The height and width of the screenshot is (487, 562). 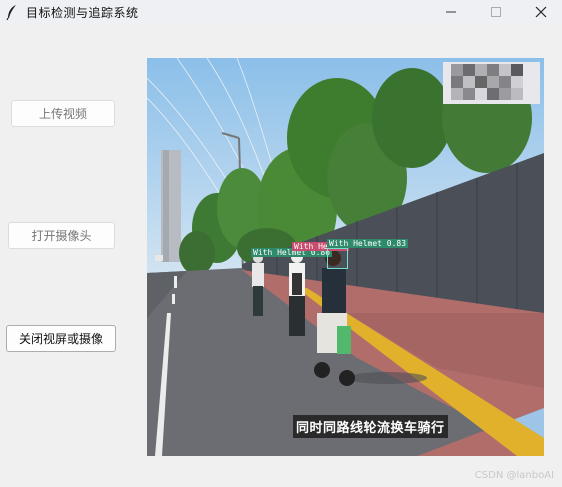 I want to click on title-bar: 目标检测与追踪系统, so click(x=281, y=12).